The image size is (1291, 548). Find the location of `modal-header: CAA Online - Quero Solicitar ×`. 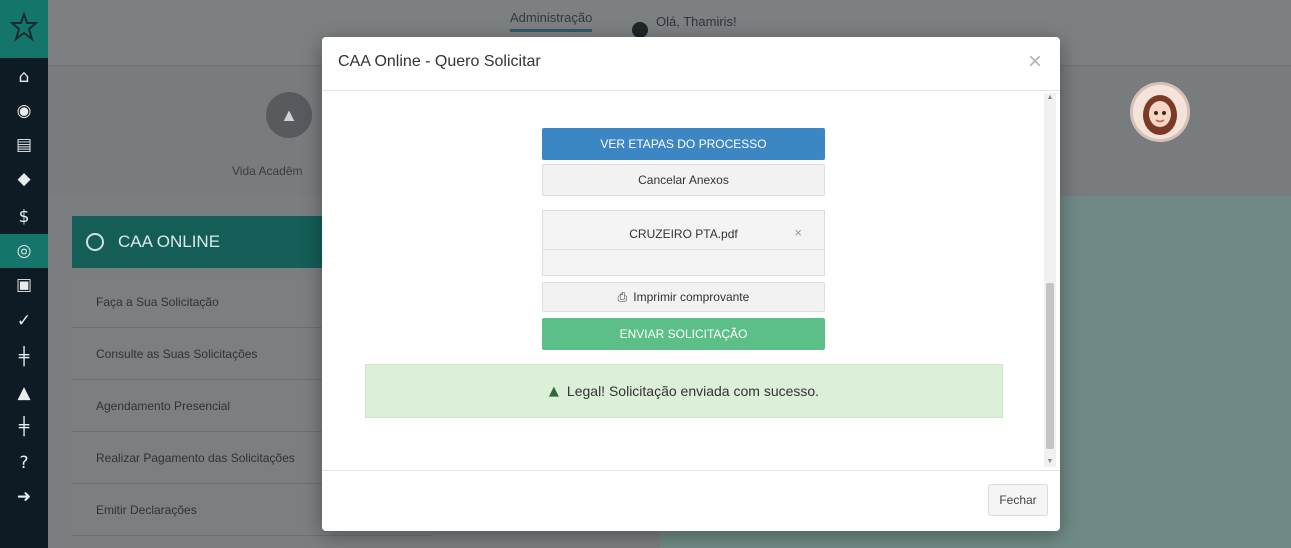

modal-header: CAA Online - Quero Solicitar × is located at coordinates (691, 64).